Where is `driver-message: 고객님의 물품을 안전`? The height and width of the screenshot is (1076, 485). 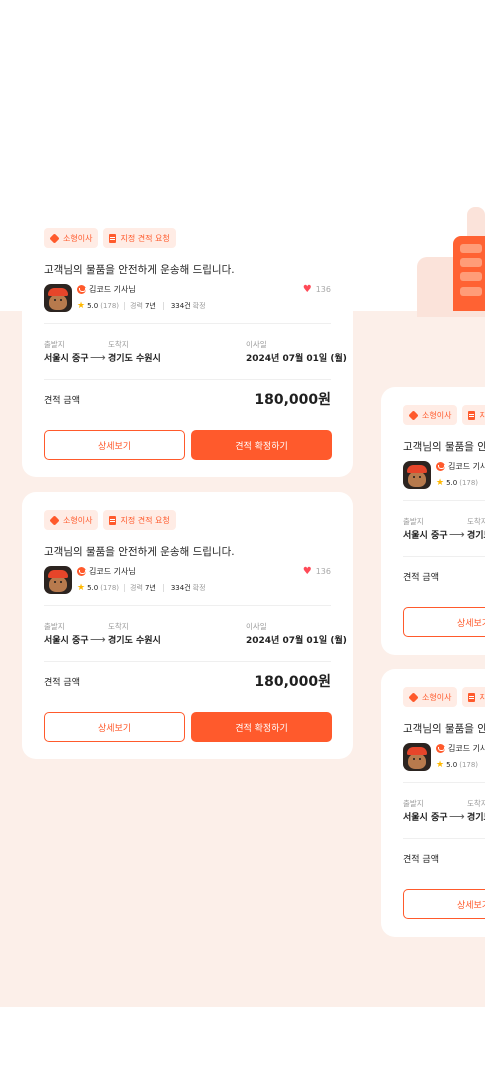
driver-message: 고객님의 물품을 안전 is located at coordinates (444, 729).